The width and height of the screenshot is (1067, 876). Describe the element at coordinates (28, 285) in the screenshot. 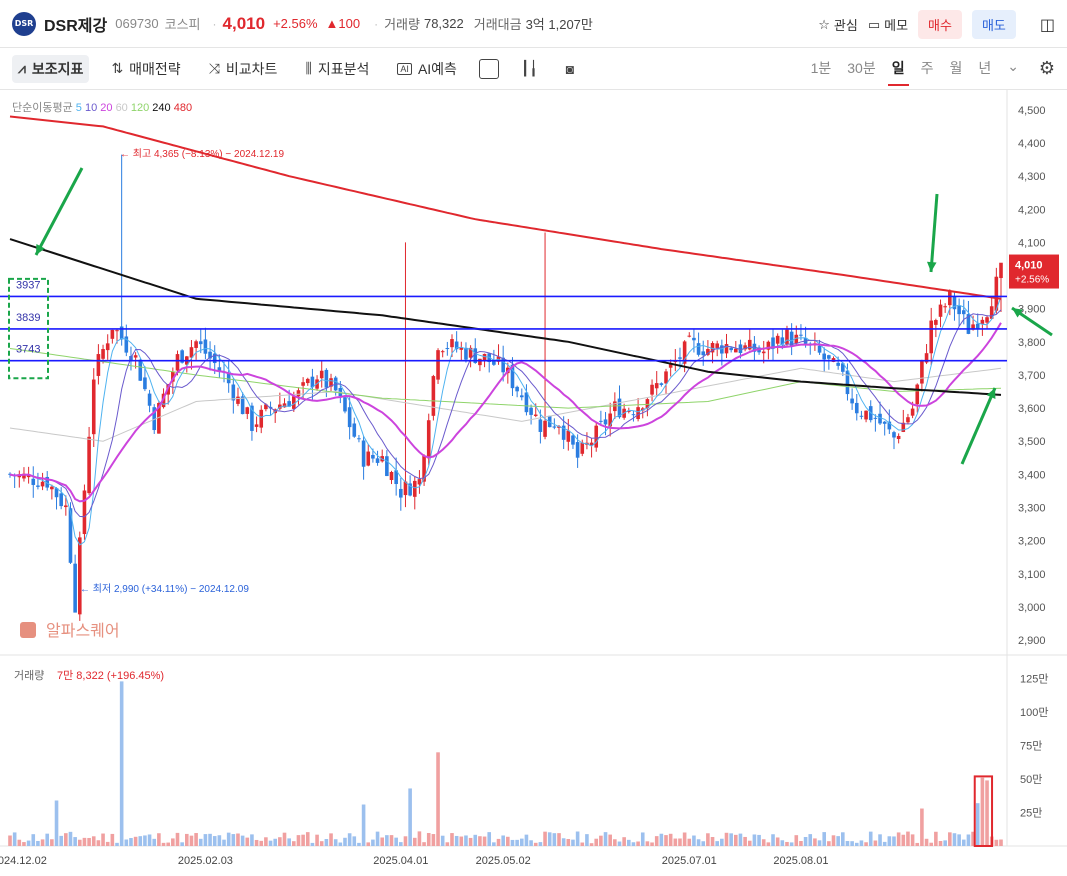

I see `level-label: 3937` at that location.